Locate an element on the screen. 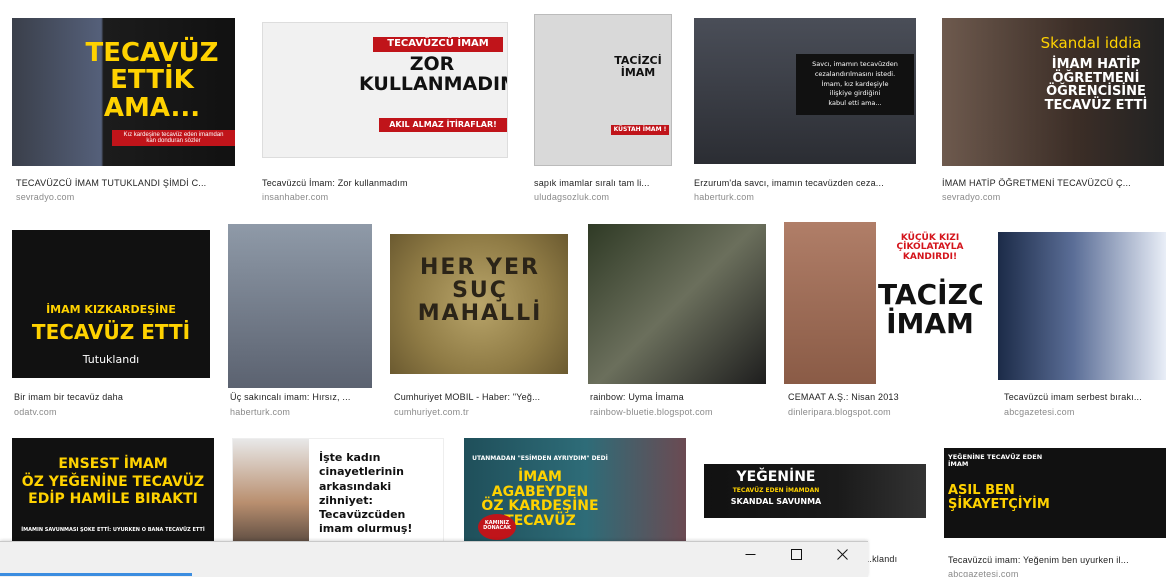  result-source: dinleripara.blogspot.com is located at coordinates (885, 412).